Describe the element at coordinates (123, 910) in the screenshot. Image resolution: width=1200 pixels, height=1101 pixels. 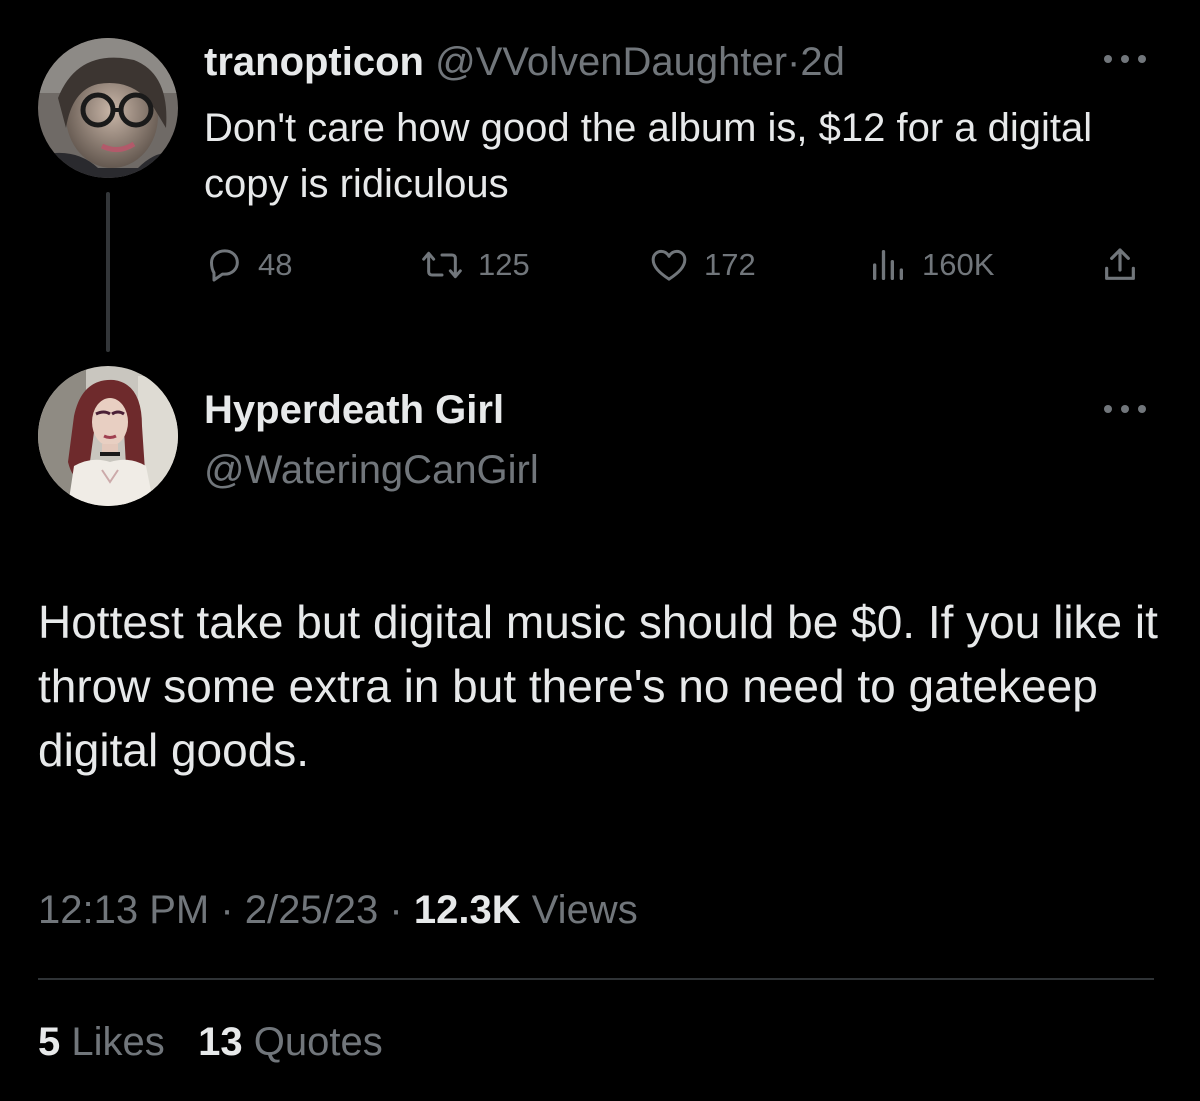
I see `tweet-time: 12:13 PM` at that location.